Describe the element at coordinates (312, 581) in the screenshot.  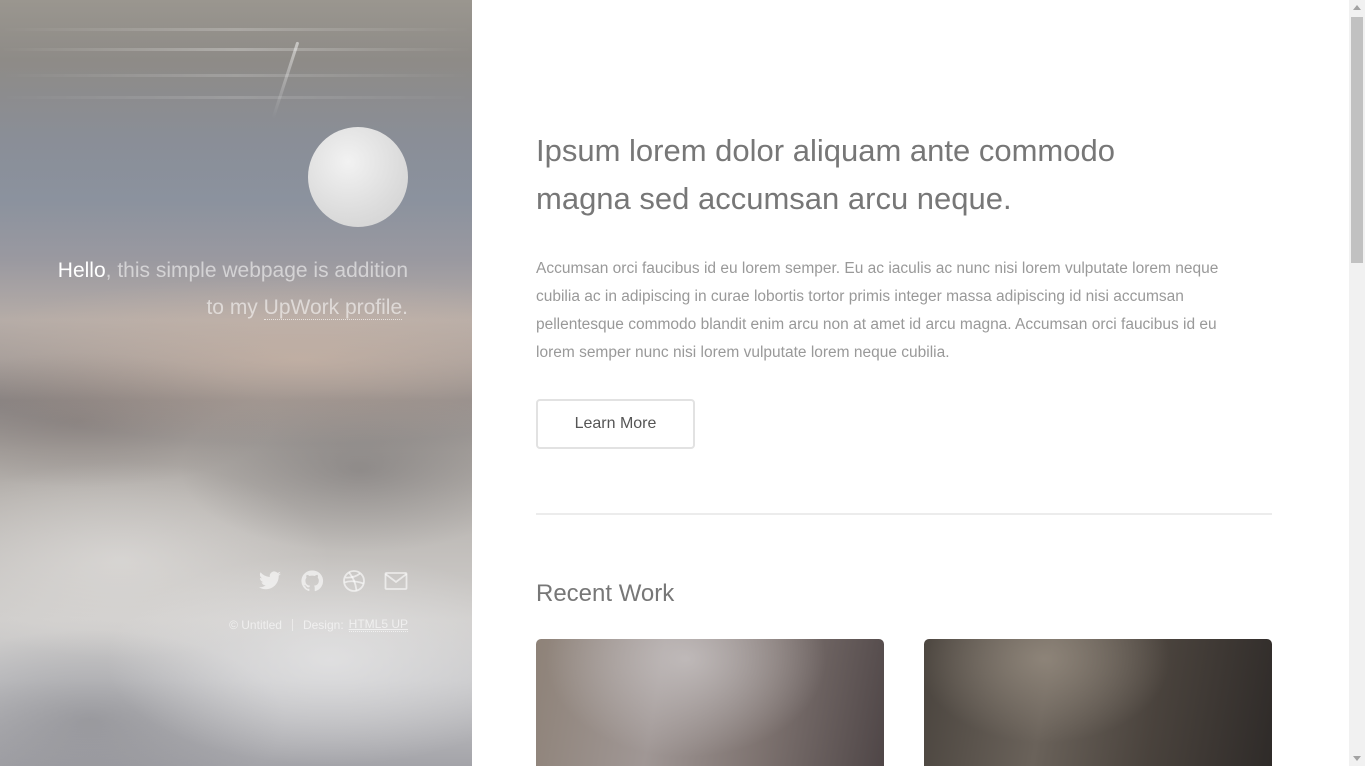
I see `github-icon` at that location.